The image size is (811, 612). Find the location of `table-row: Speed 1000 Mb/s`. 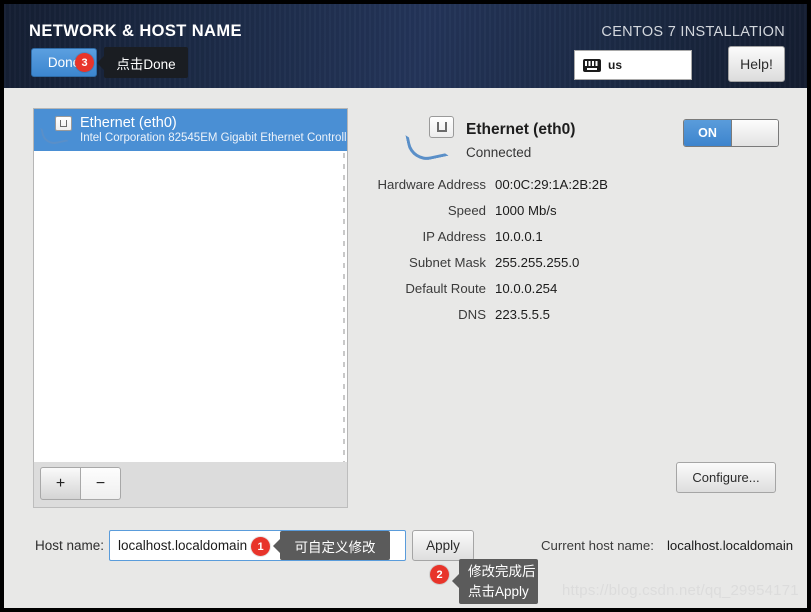

table-row: Speed 1000 Mb/s is located at coordinates (514, 211).